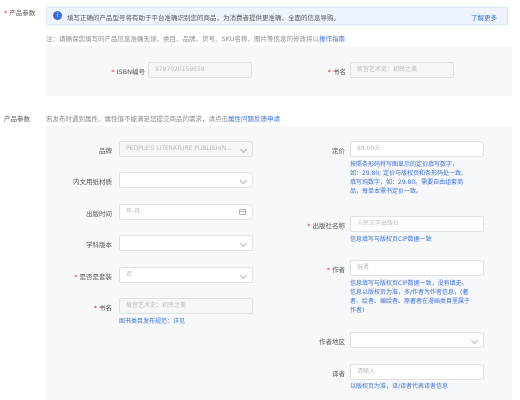  I want to click on set-select: 否, so click(186, 275).